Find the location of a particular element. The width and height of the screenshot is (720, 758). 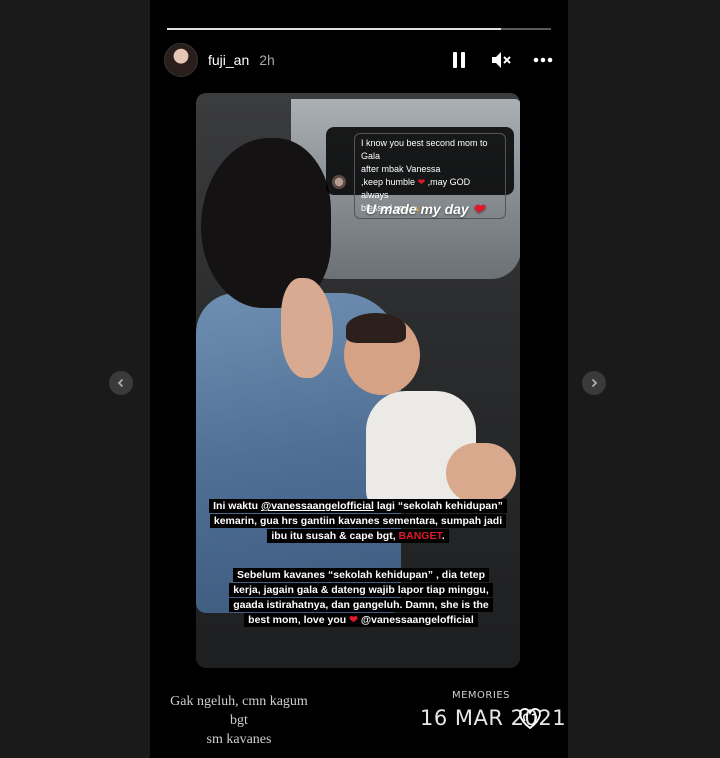

story-note: Gak ngeluh, cmn kagum bgt sm kavanes is located at coordinates (239, 720).